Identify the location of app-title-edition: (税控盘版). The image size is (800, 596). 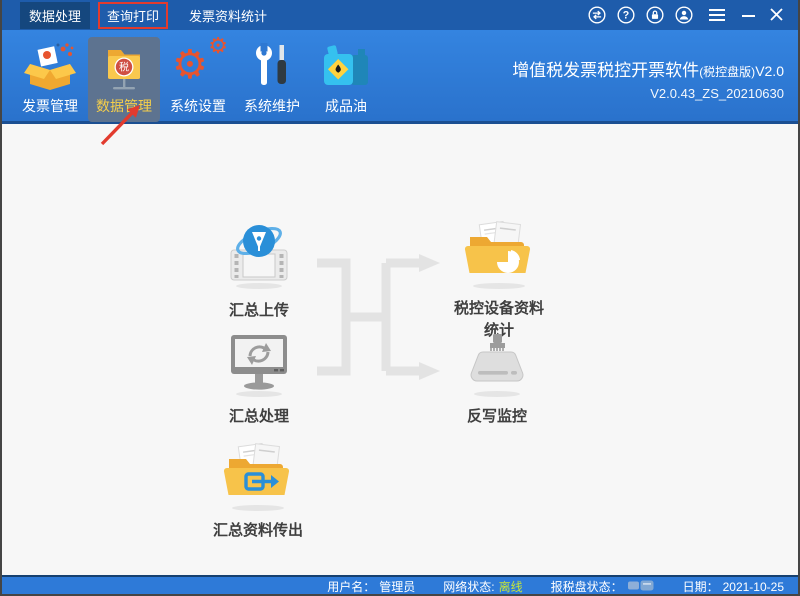
(727, 72).